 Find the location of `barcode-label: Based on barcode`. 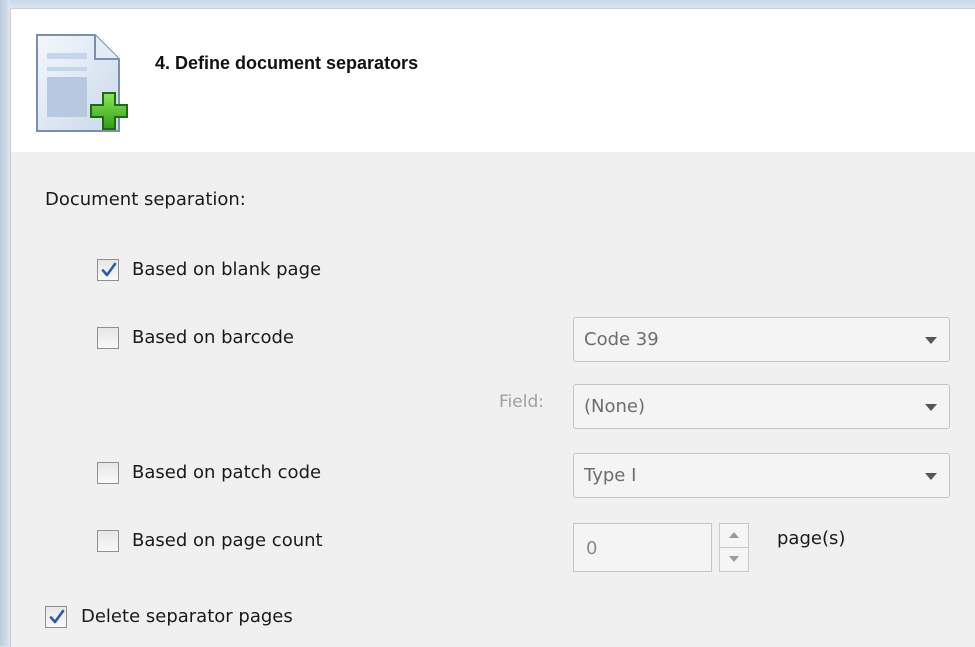

barcode-label: Based on barcode is located at coordinates (213, 337).